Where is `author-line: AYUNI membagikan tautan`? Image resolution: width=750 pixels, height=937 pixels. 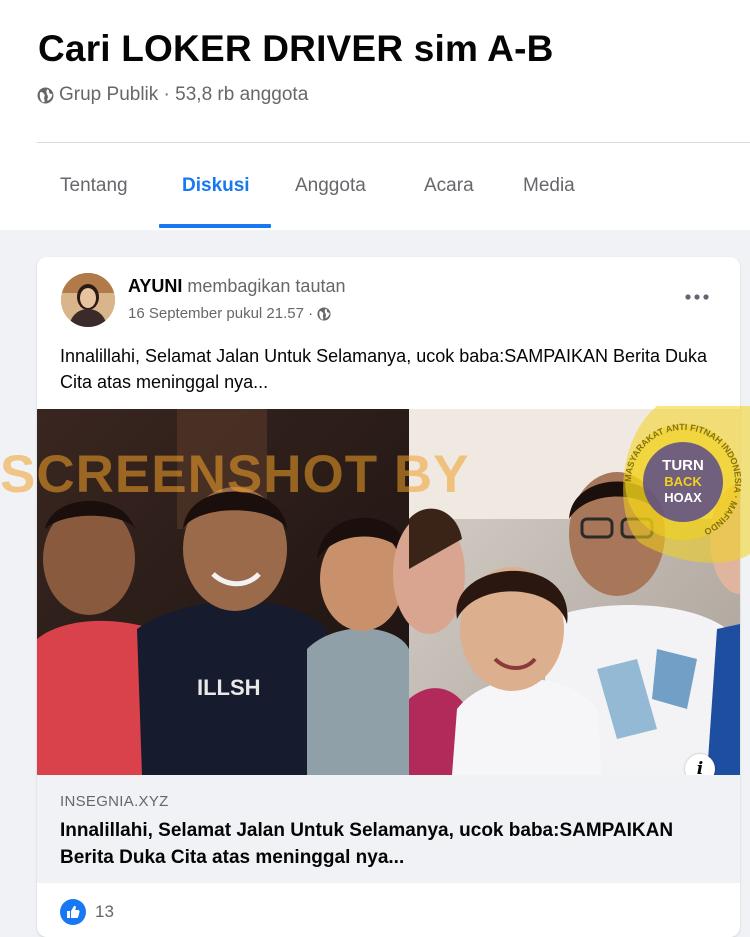
author-line: AYUNI membagikan tautan is located at coordinates (236, 286).